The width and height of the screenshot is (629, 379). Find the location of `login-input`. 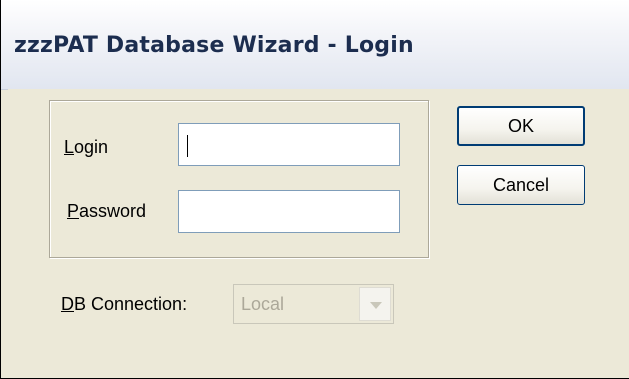

login-input is located at coordinates (289, 144).